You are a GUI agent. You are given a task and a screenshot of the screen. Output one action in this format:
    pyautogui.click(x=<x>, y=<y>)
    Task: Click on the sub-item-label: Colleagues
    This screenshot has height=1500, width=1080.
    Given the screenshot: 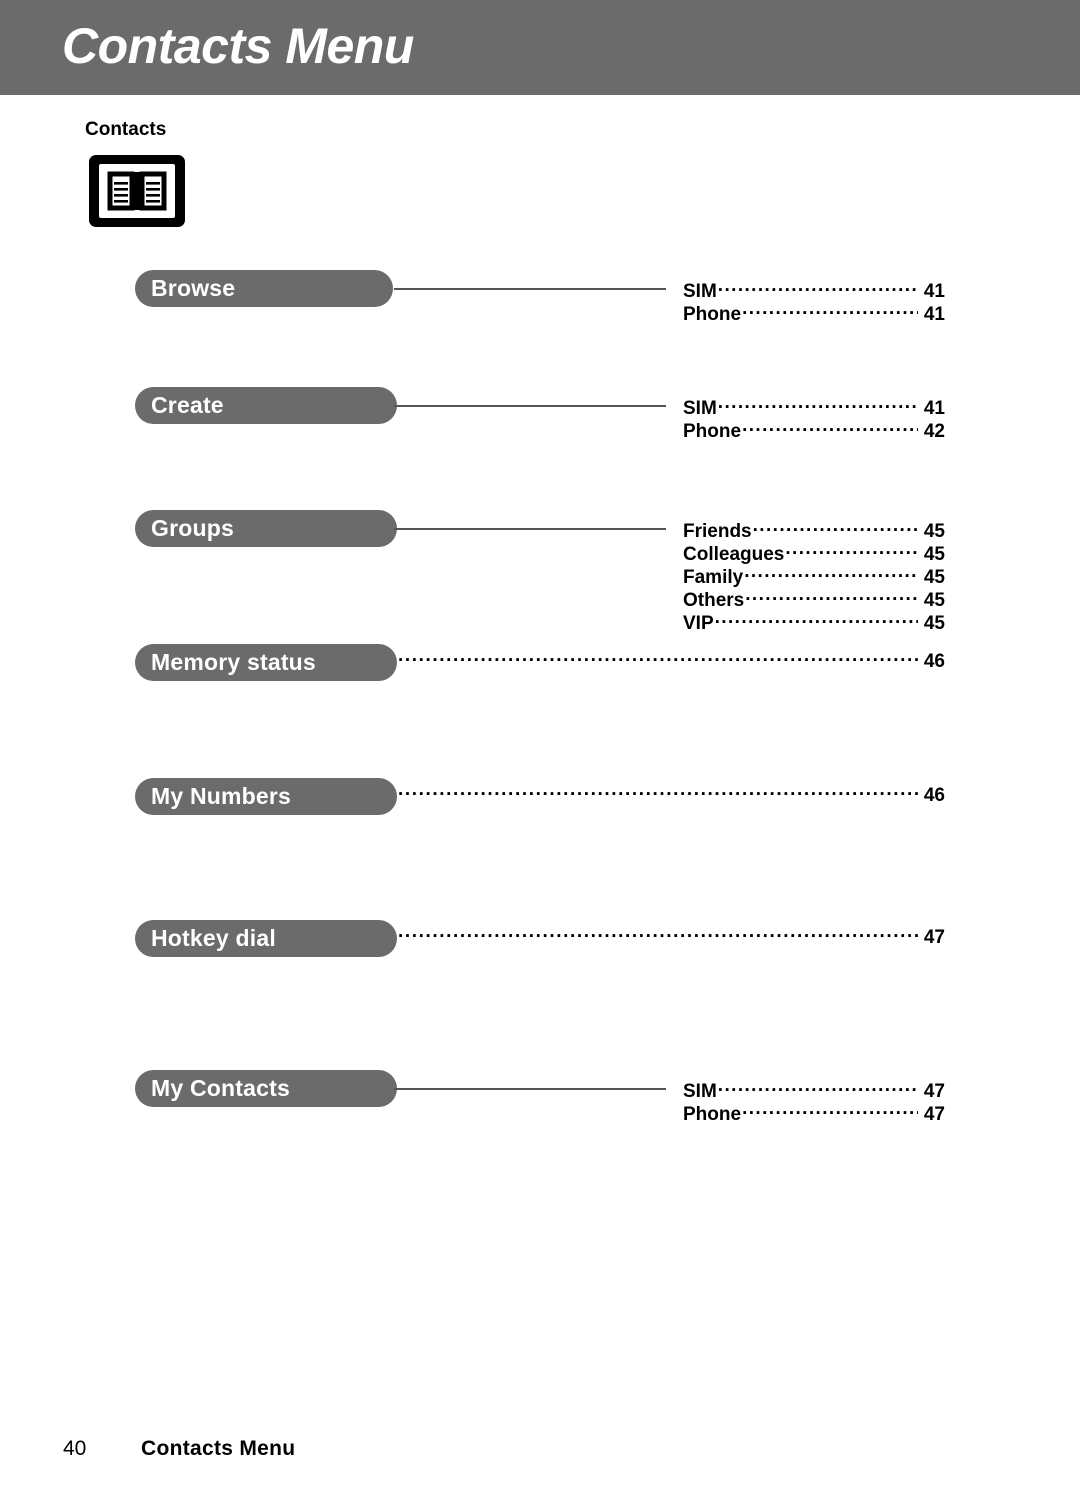 What is the action you would take?
    pyautogui.click(x=734, y=554)
    